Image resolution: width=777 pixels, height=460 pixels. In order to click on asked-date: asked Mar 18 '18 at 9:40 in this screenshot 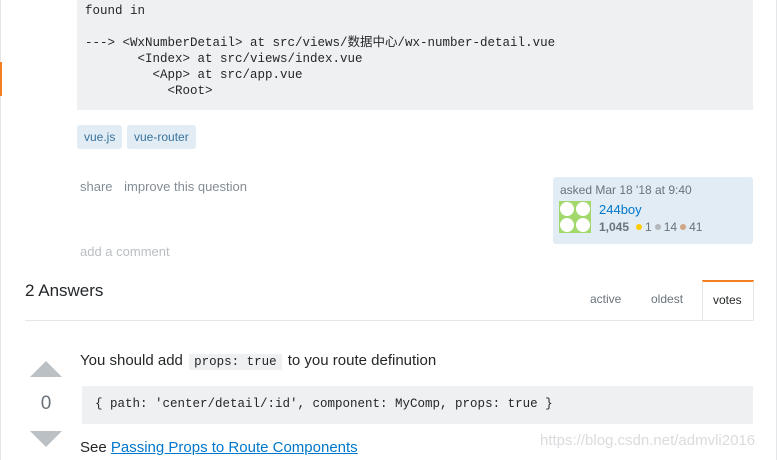, I will do `click(626, 190)`.